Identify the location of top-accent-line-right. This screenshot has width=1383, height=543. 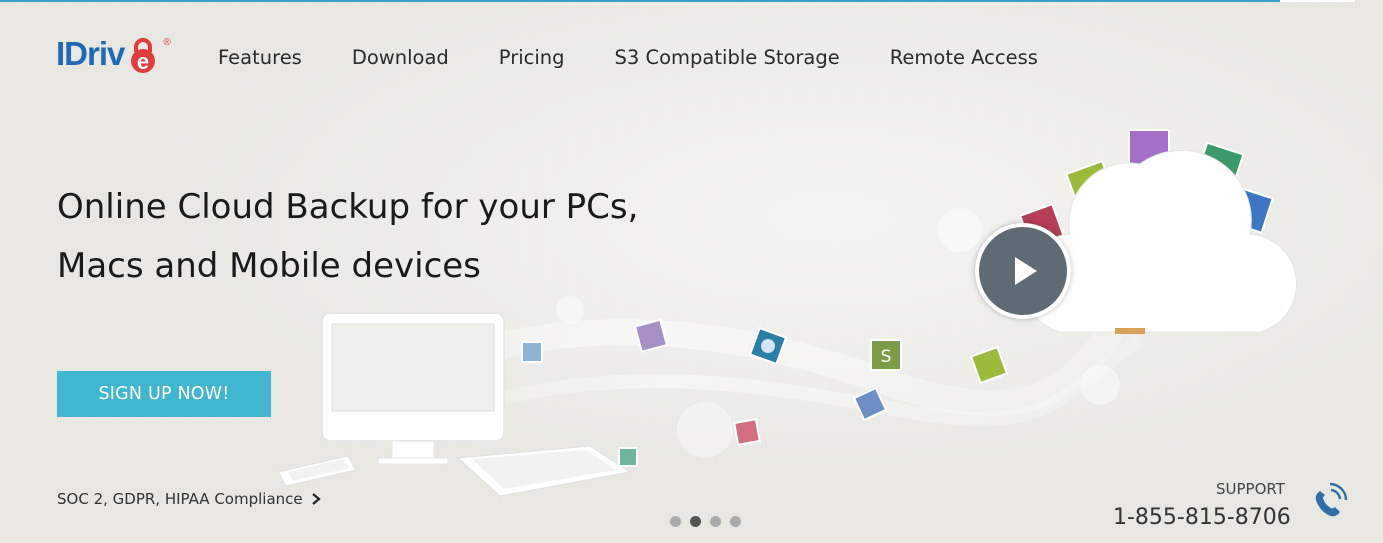
(1317, 1).